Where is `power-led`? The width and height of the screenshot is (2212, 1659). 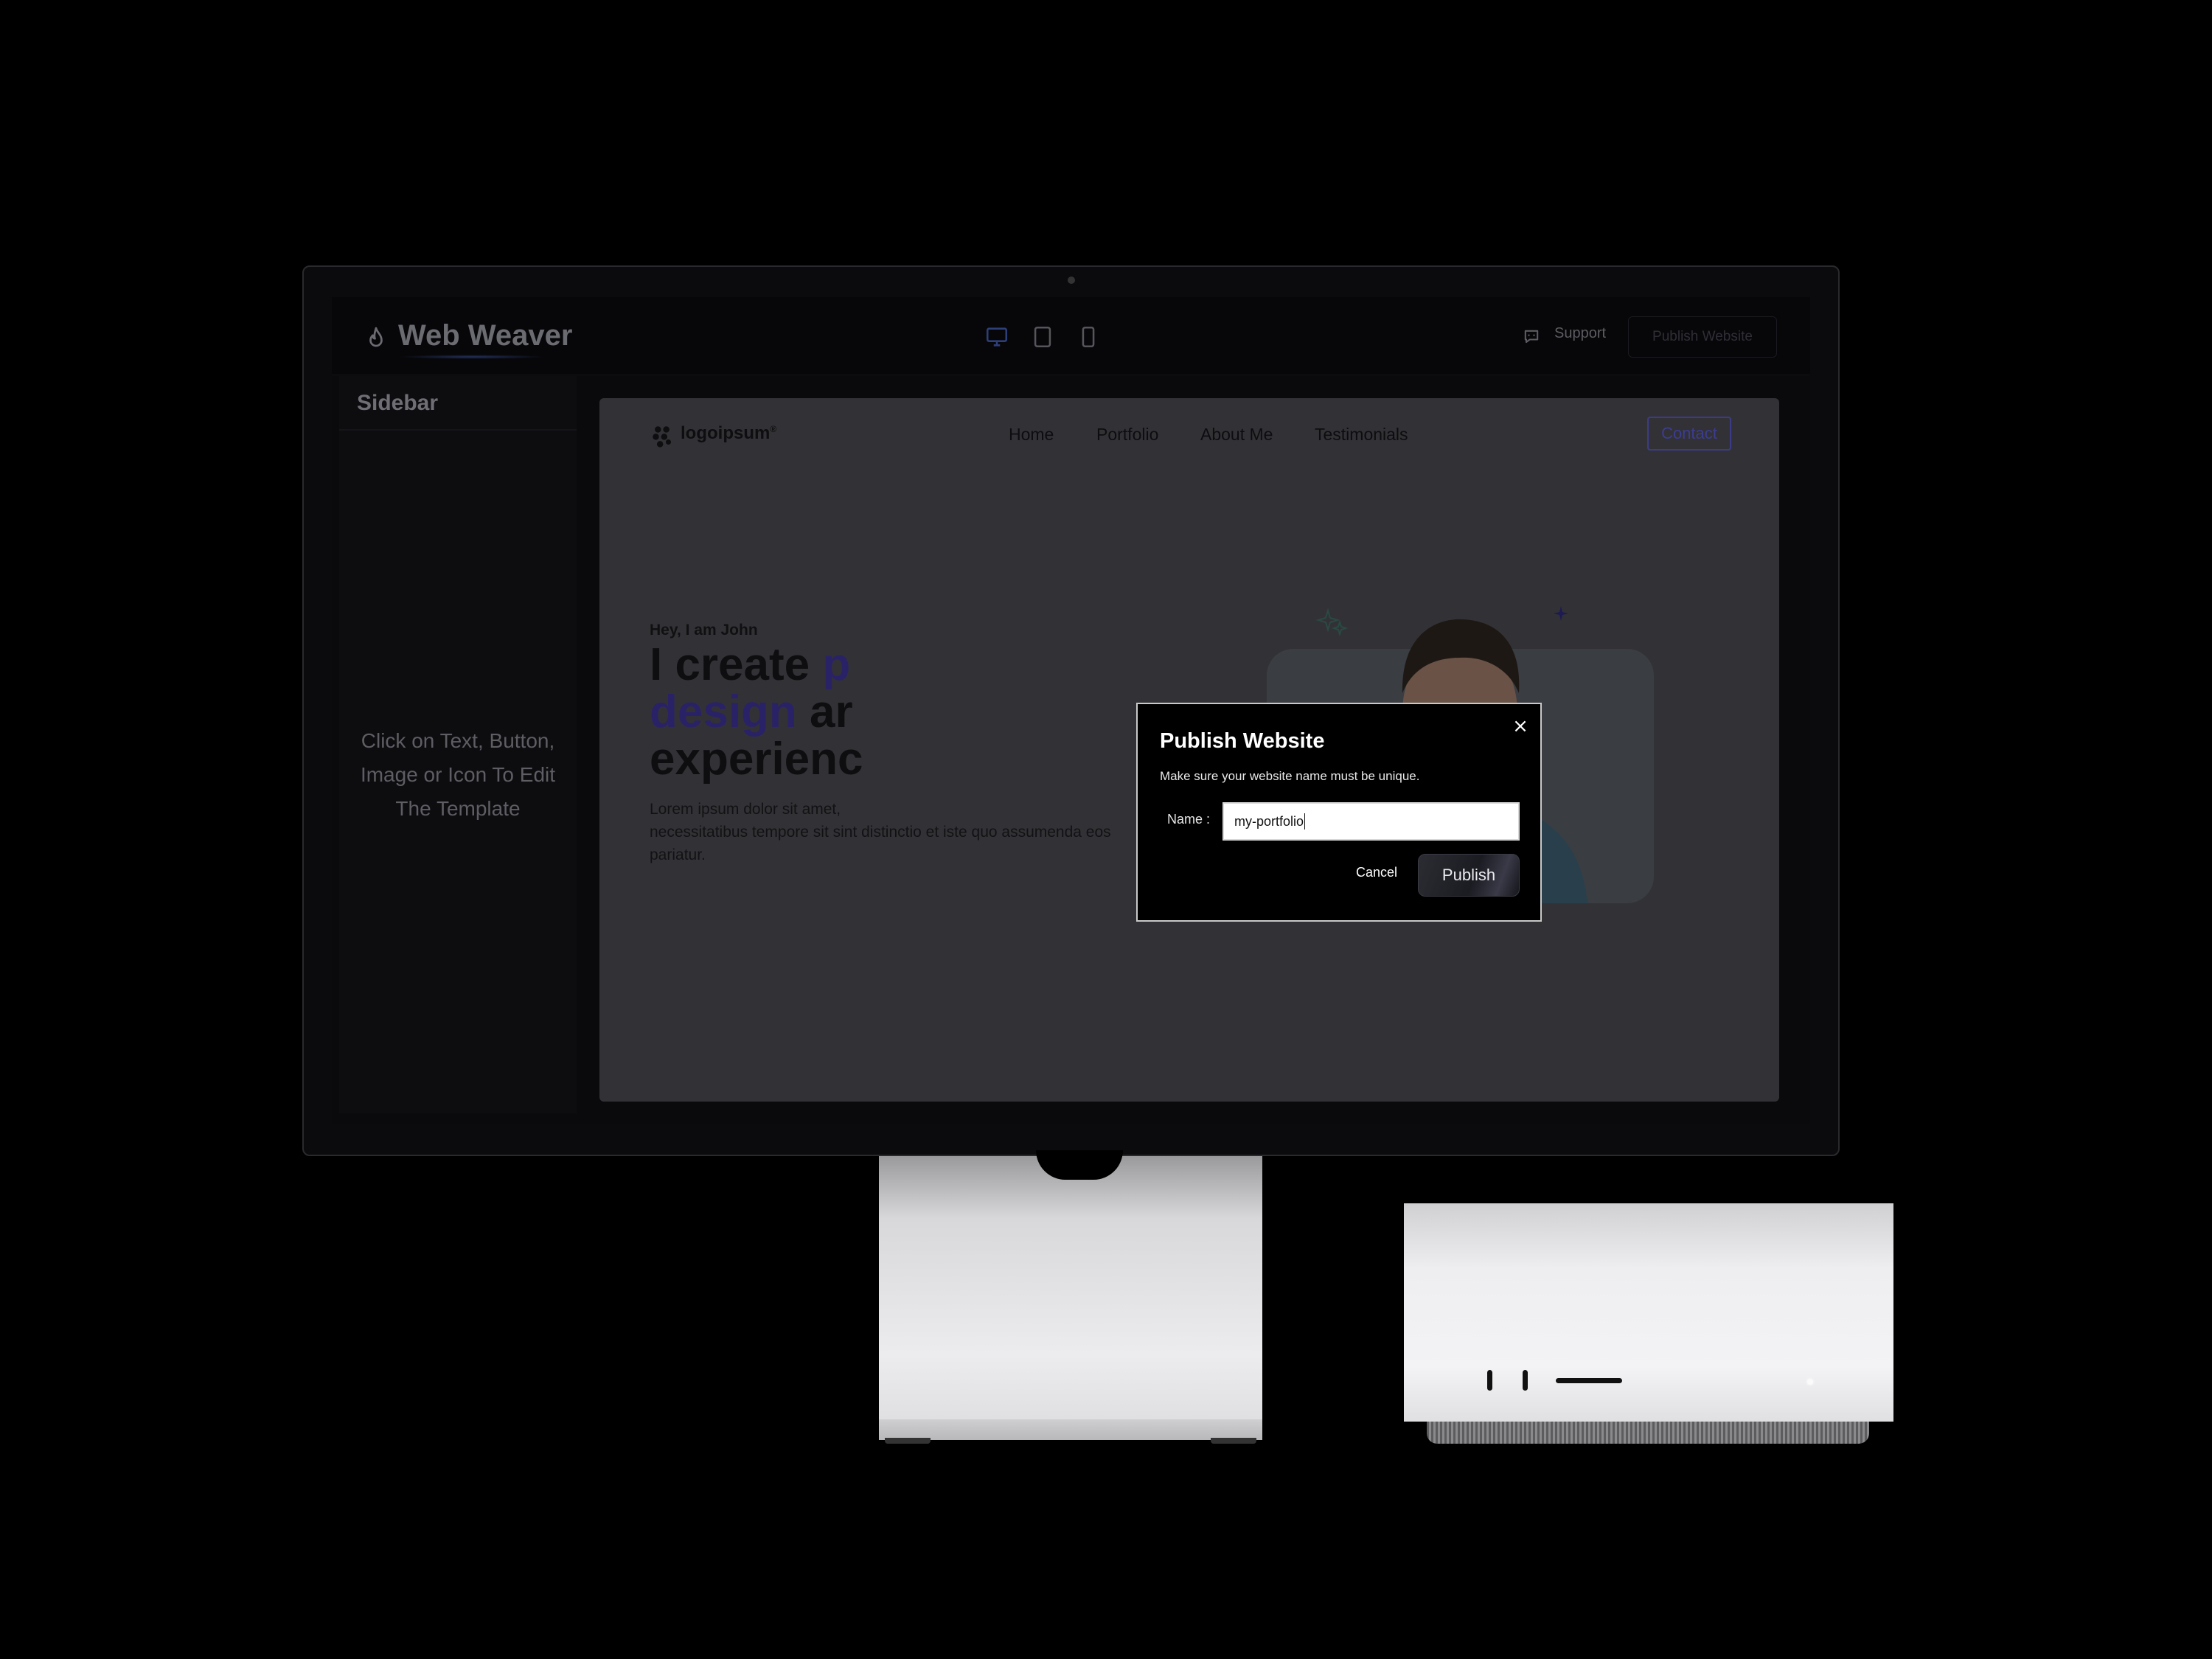 power-led is located at coordinates (1810, 1382).